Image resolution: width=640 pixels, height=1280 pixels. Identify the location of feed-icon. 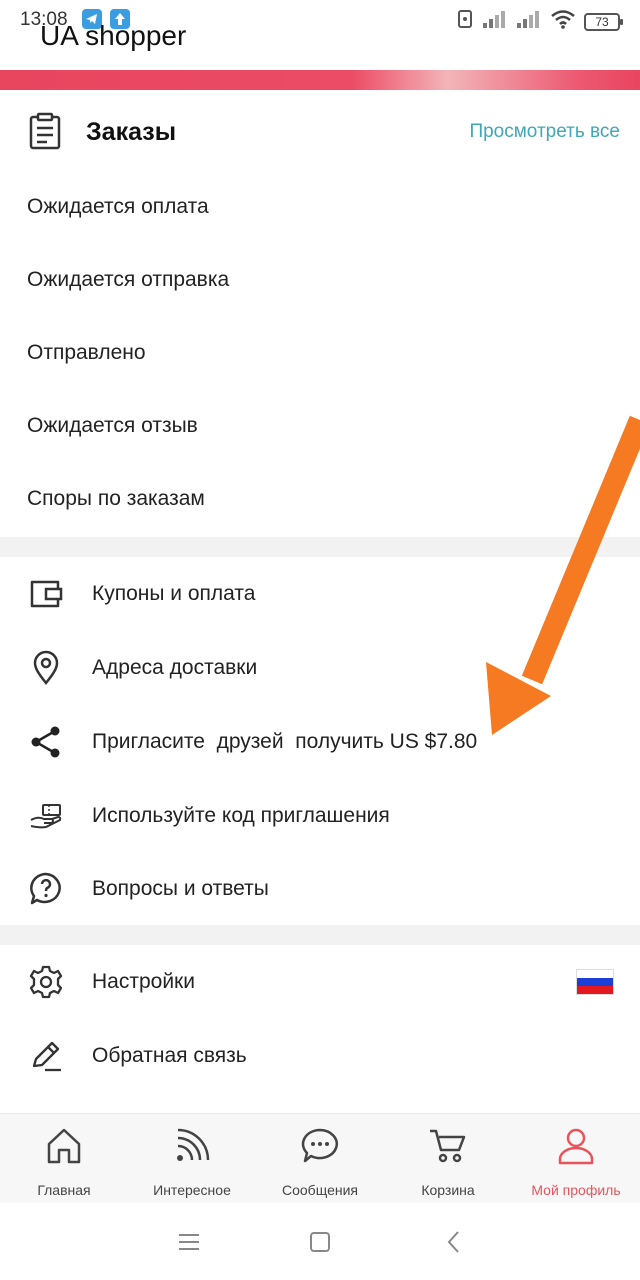
(192, 1146).